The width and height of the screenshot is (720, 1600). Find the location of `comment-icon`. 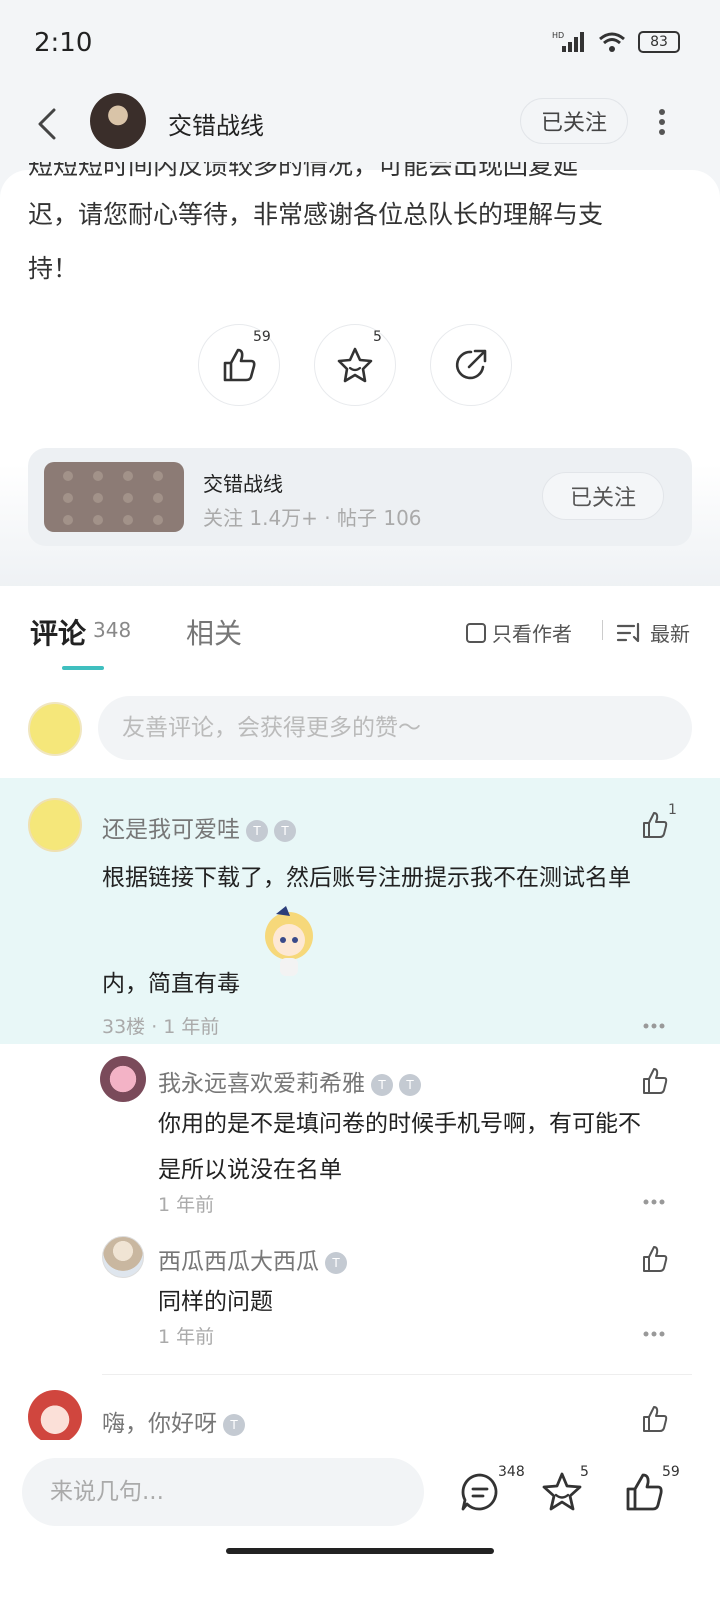

comment-icon is located at coordinates (480, 1492).